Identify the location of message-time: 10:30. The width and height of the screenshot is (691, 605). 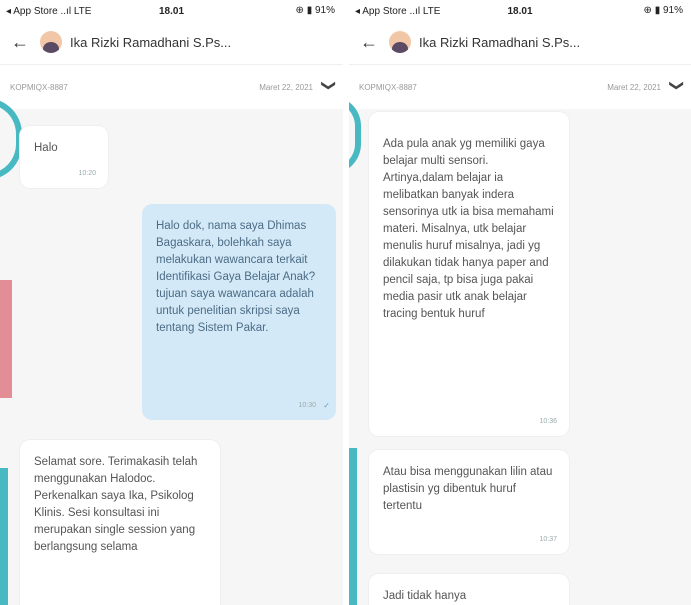
(307, 405).